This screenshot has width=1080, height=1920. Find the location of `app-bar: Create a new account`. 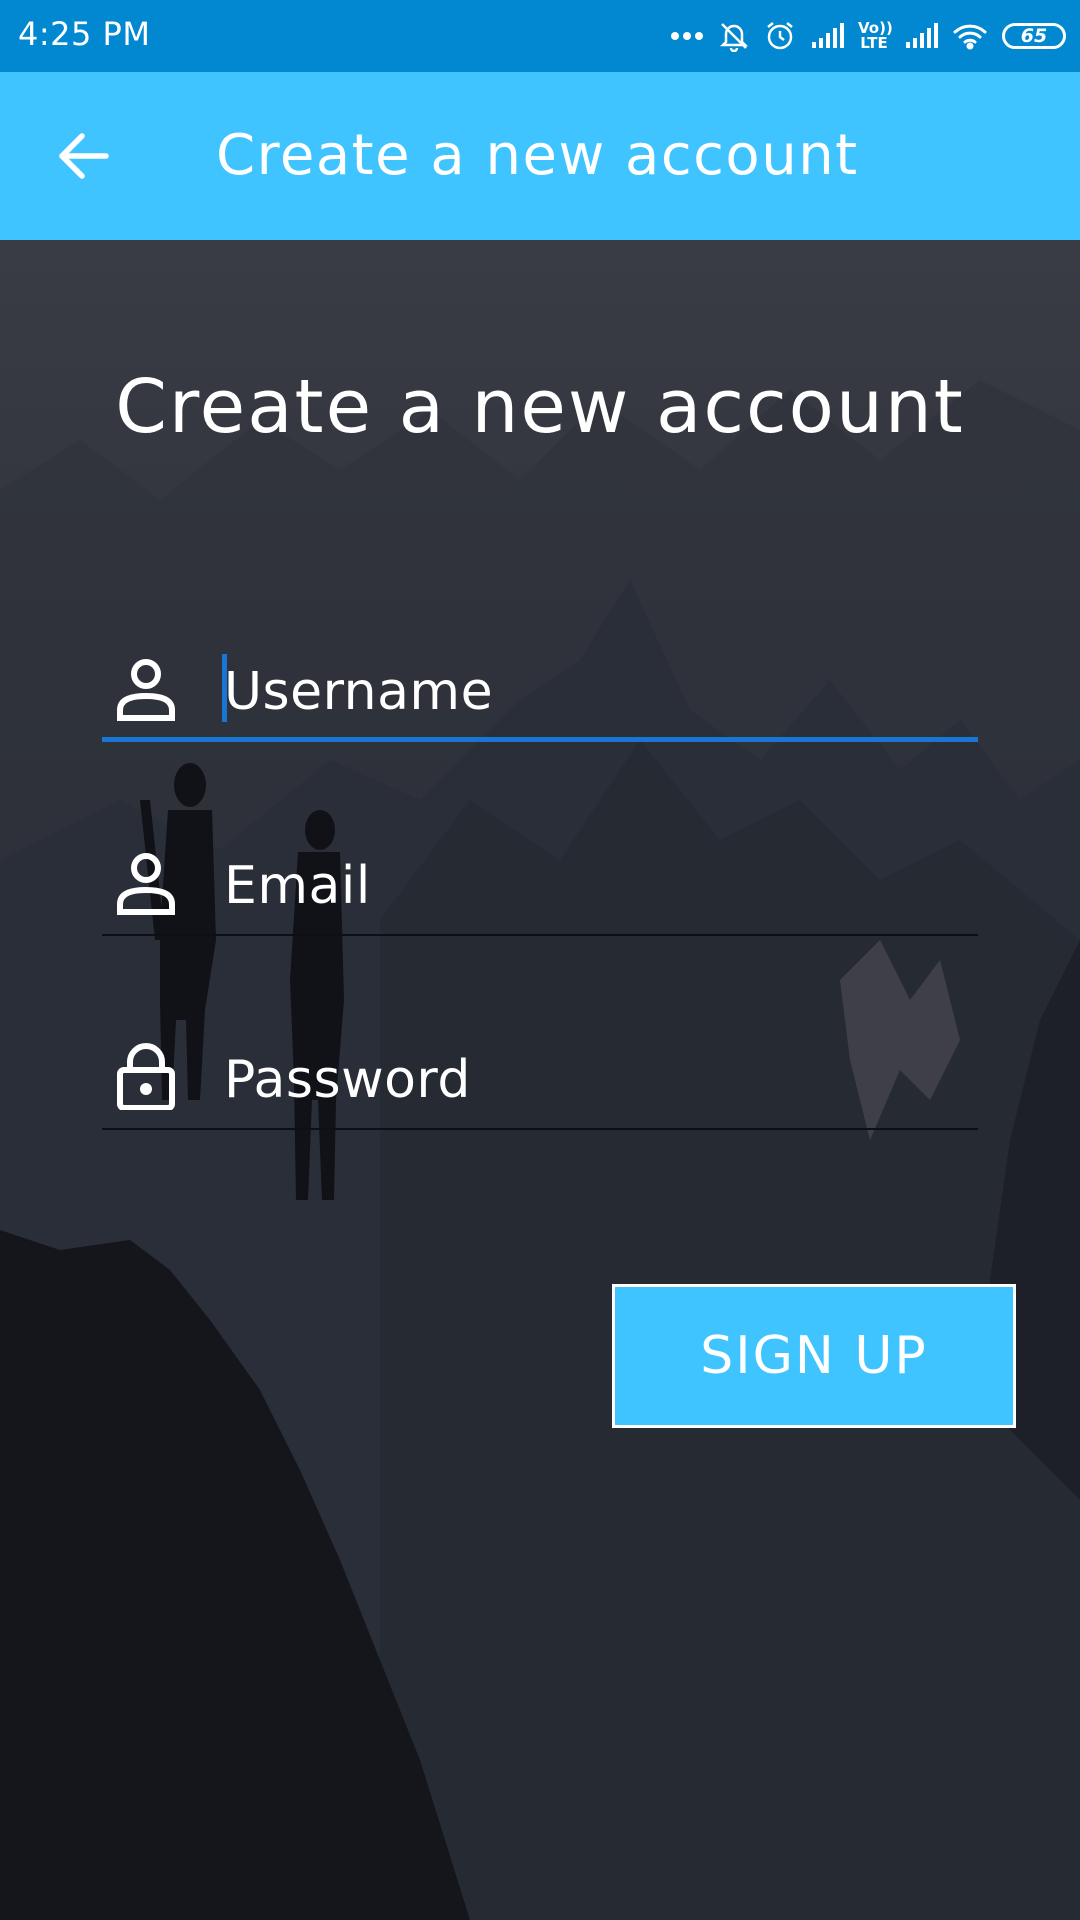

app-bar: Create a new account is located at coordinates (540, 156).